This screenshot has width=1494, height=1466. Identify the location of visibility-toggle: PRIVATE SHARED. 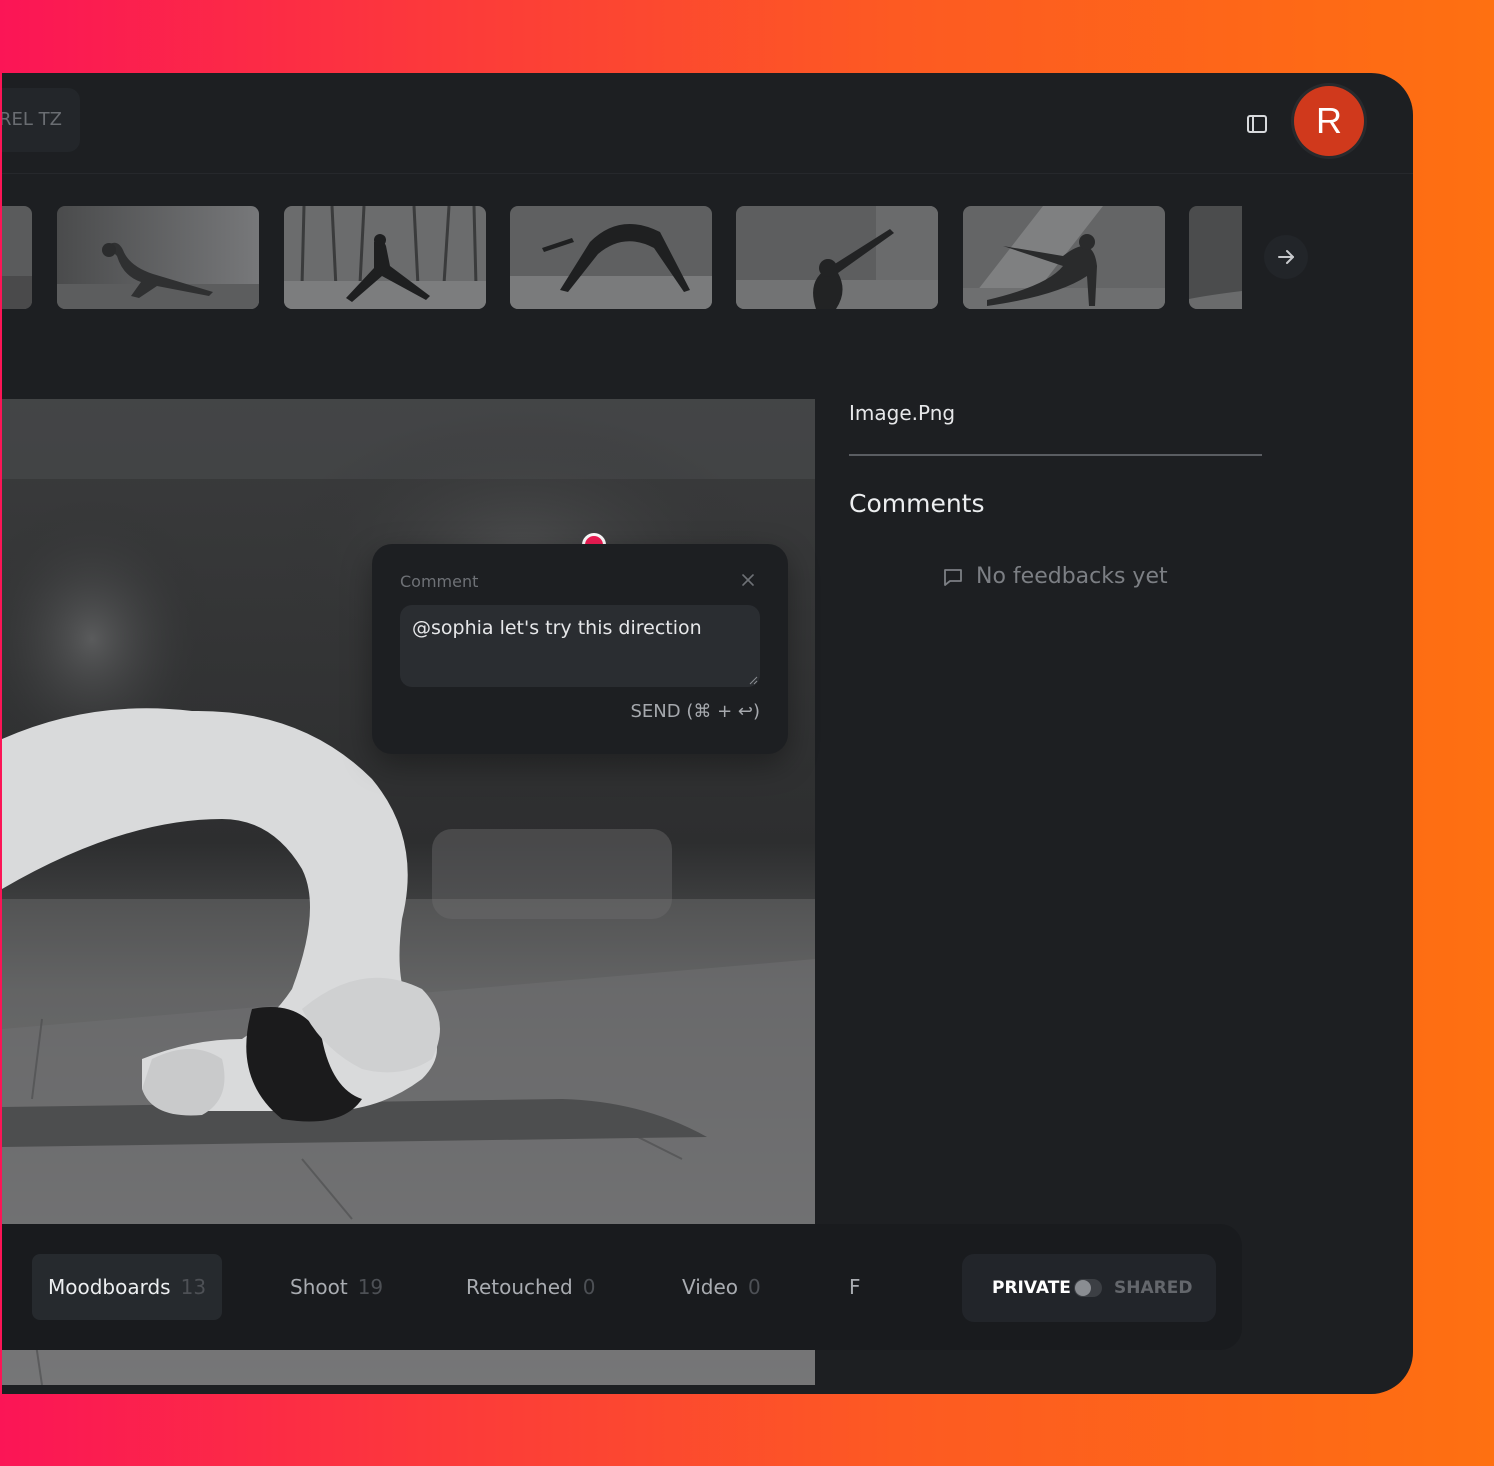
(1089, 1288).